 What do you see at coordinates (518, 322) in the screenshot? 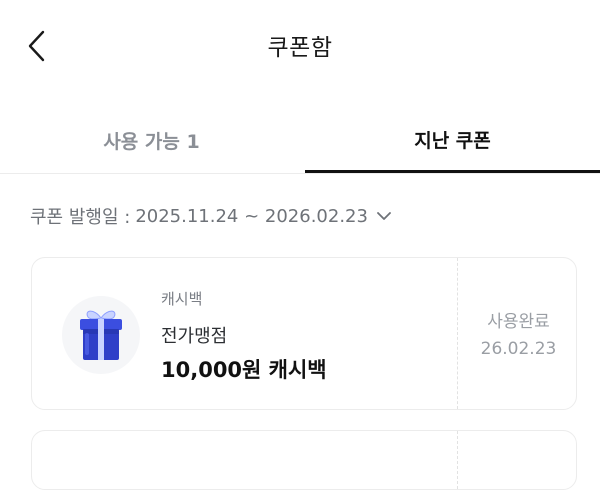
I see `coupon-status: 사용완료` at bounding box center [518, 322].